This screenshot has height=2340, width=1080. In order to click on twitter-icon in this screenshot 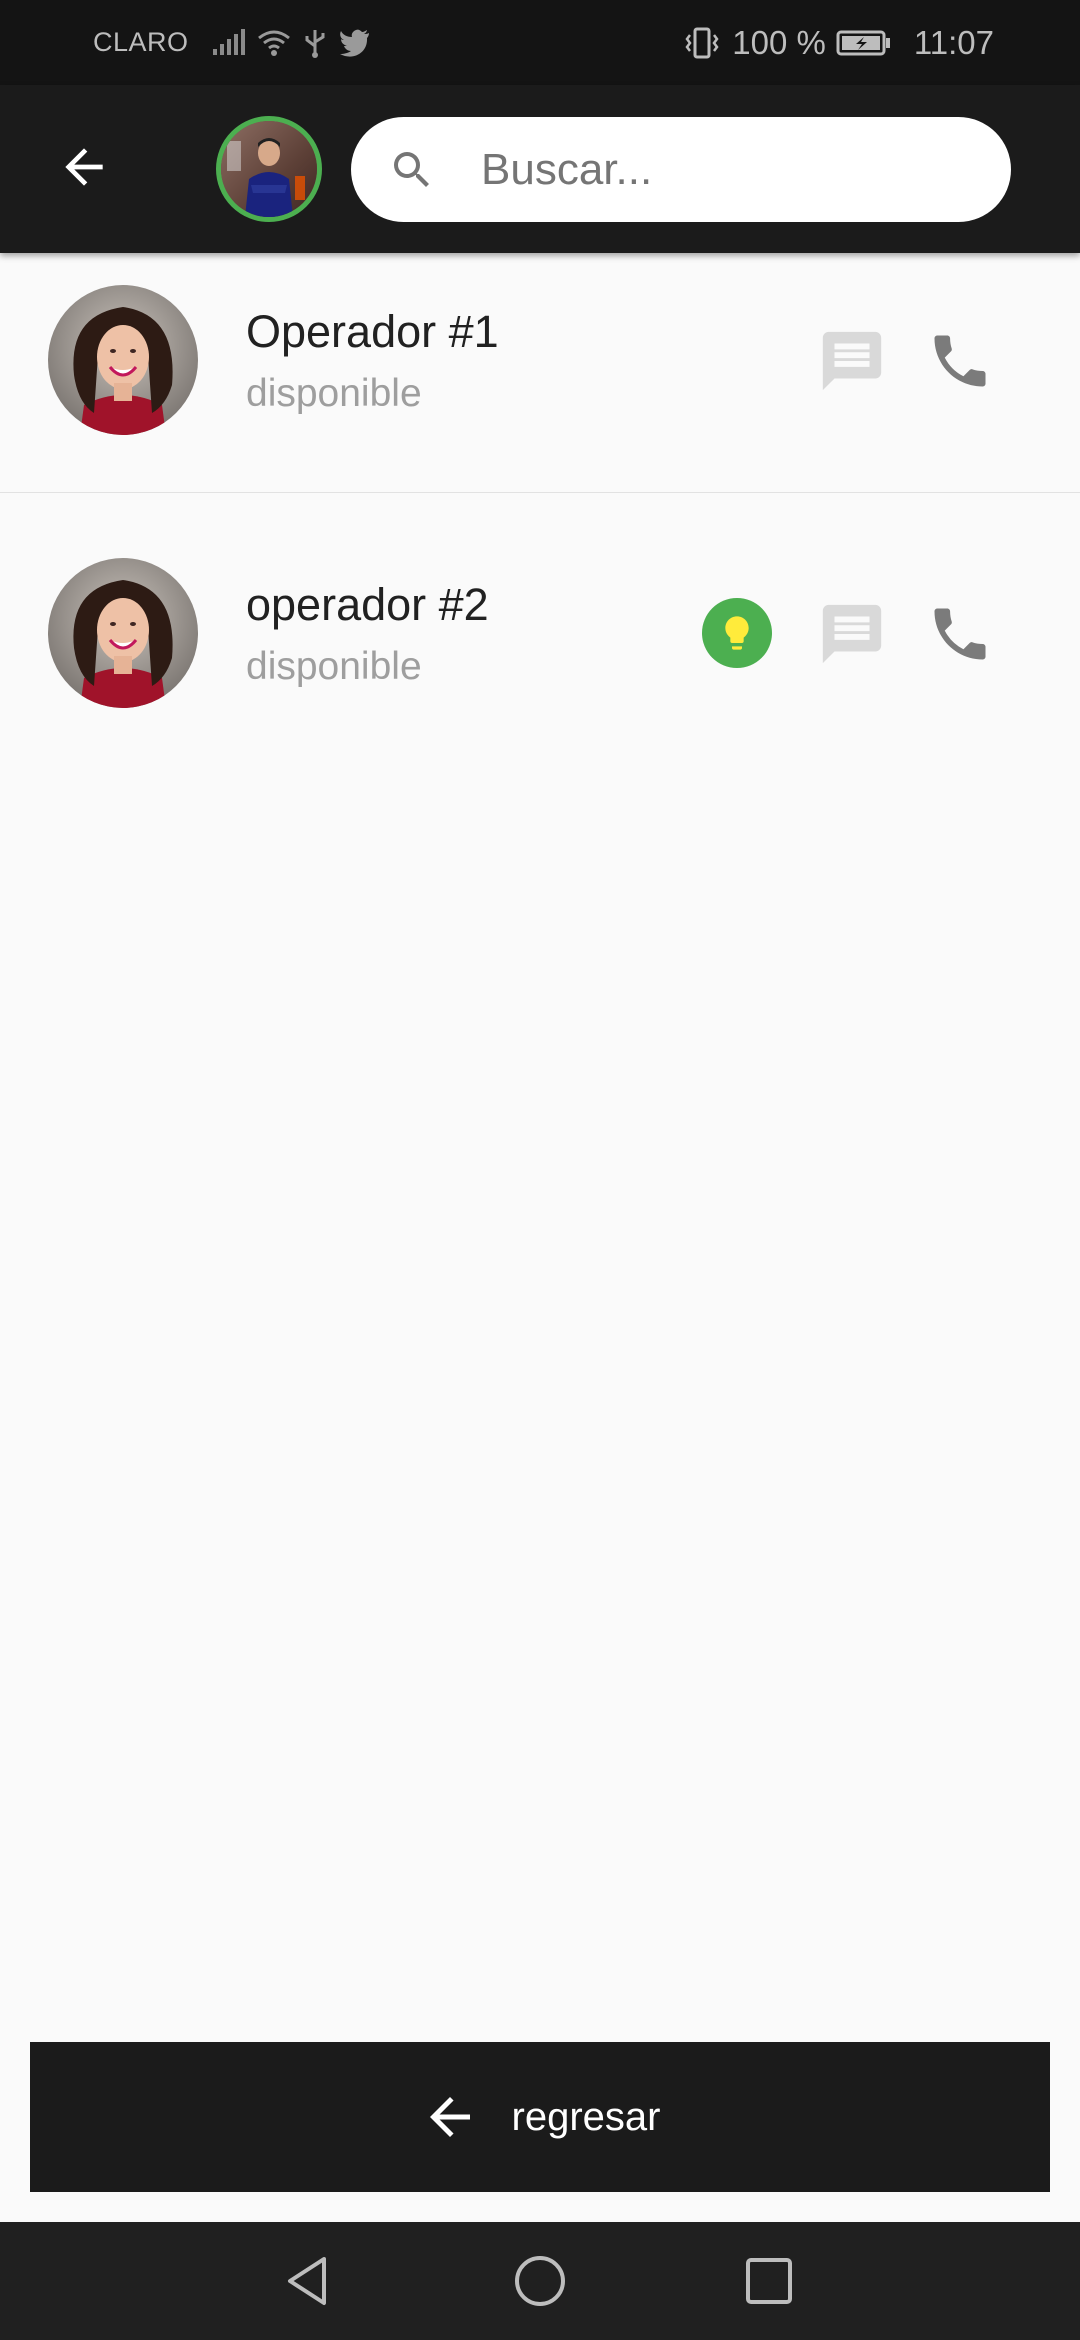, I will do `click(355, 43)`.